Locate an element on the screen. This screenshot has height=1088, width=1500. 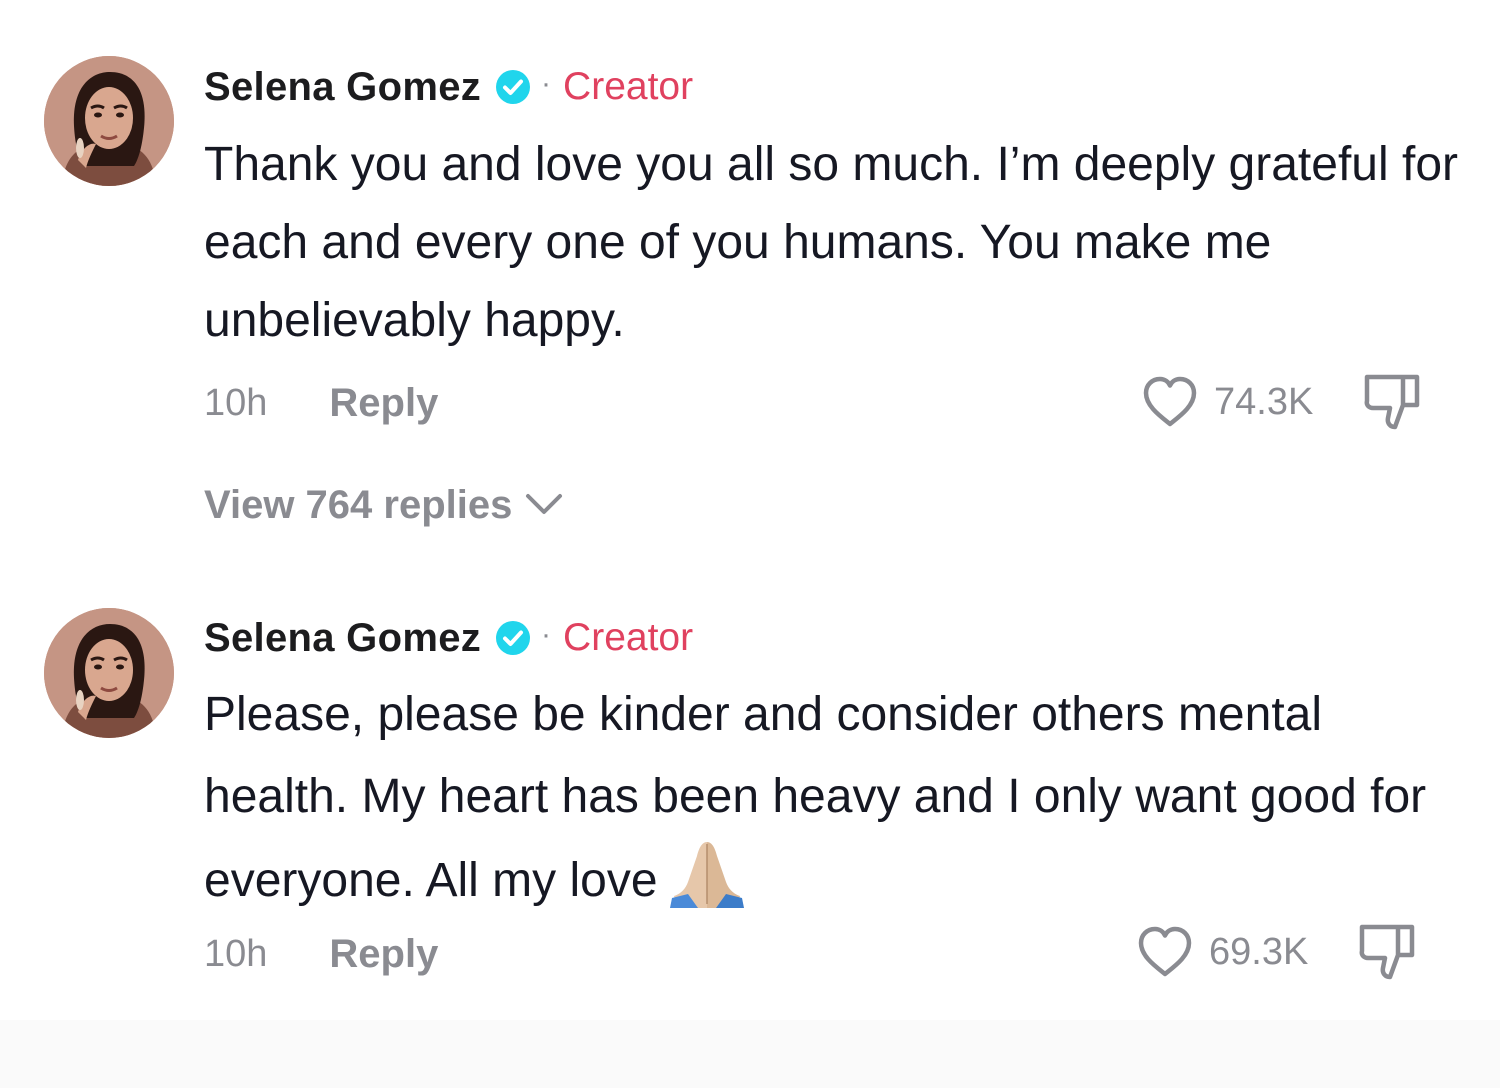
comment-actions: 74.3K is located at coordinates (1281, 402).